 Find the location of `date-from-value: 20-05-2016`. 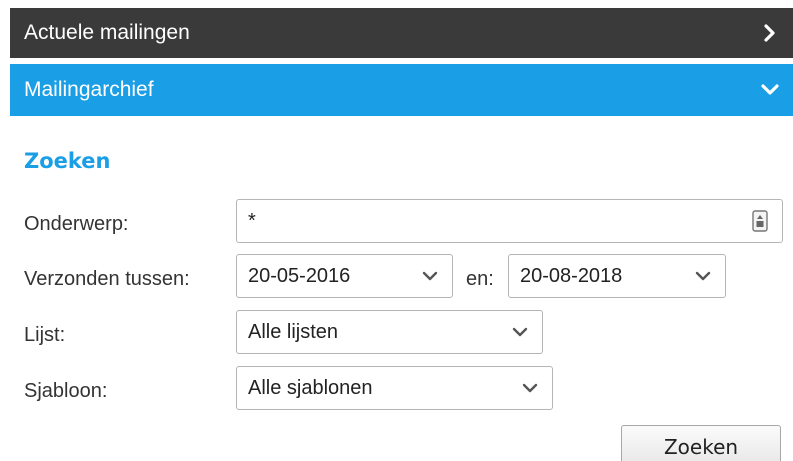

date-from-value: 20-05-2016 is located at coordinates (299, 275).